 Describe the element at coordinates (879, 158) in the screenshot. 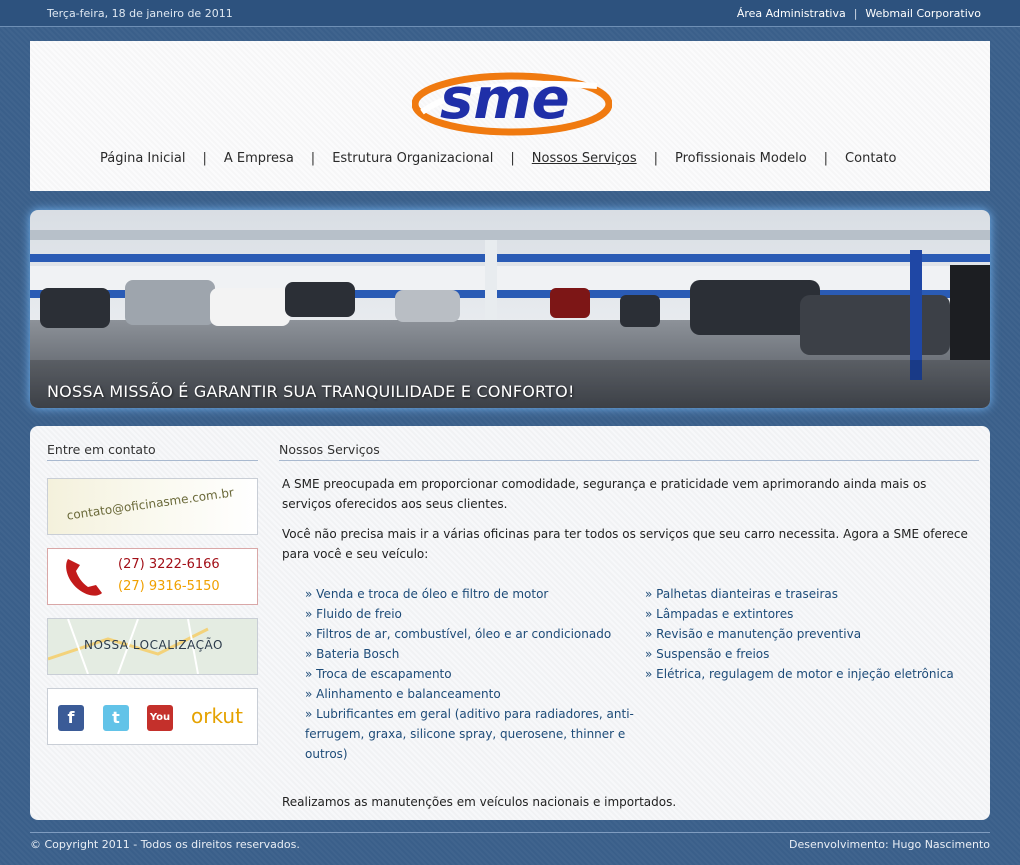

I see `nav-contact: Contato` at that location.